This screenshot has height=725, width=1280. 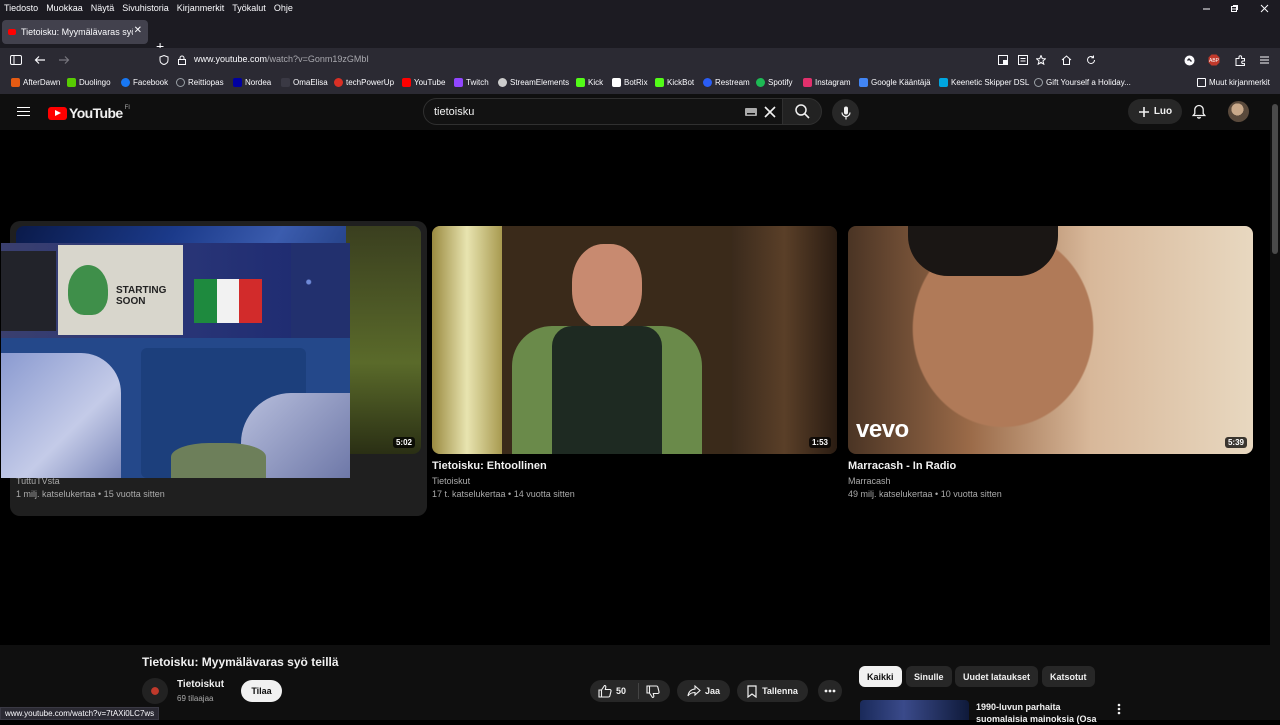 What do you see at coordinates (895, 82) in the screenshot?
I see `bookmark-google-translate: Google Kääntäjä` at bounding box center [895, 82].